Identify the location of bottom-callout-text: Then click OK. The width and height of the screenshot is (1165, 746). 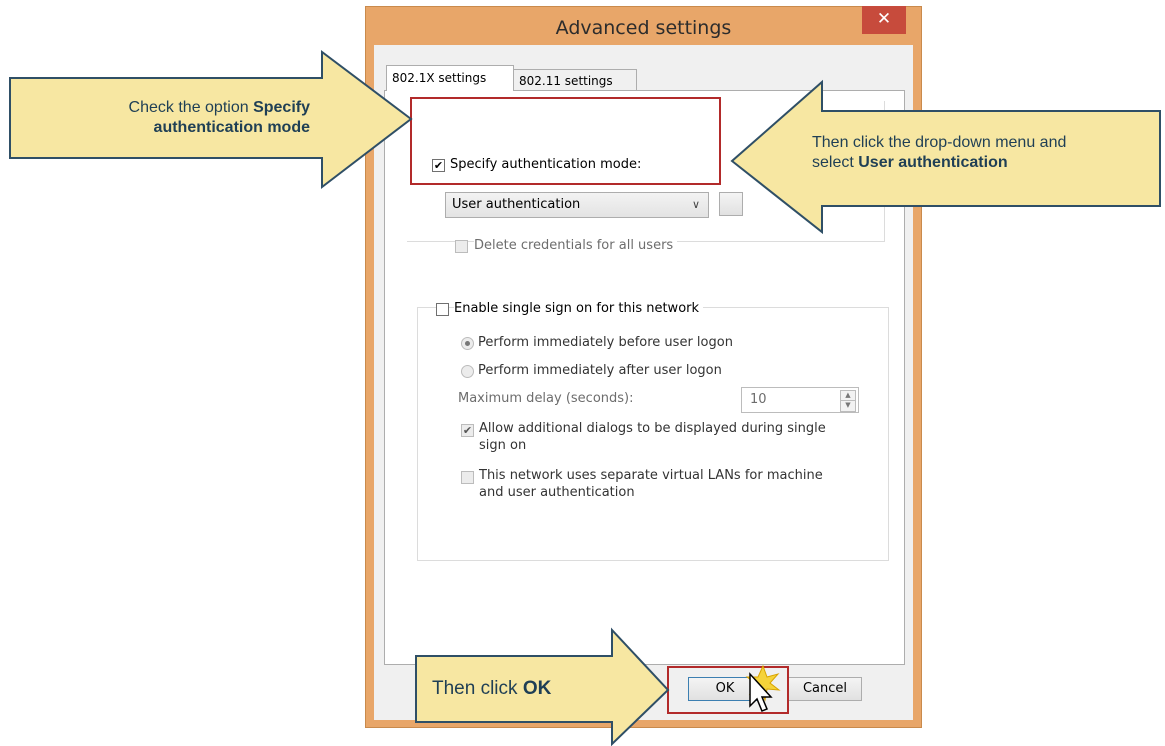
(492, 688).